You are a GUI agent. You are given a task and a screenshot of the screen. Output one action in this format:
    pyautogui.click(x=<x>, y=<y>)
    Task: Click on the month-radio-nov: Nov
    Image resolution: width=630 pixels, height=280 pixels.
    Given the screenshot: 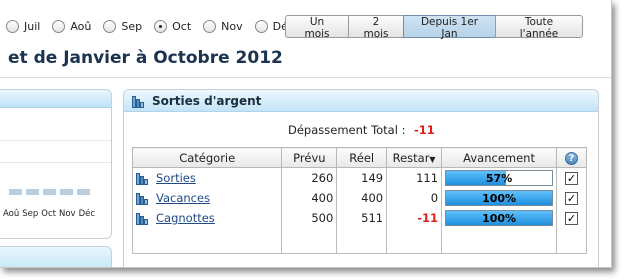 What is the action you would take?
    pyautogui.click(x=223, y=26)
    